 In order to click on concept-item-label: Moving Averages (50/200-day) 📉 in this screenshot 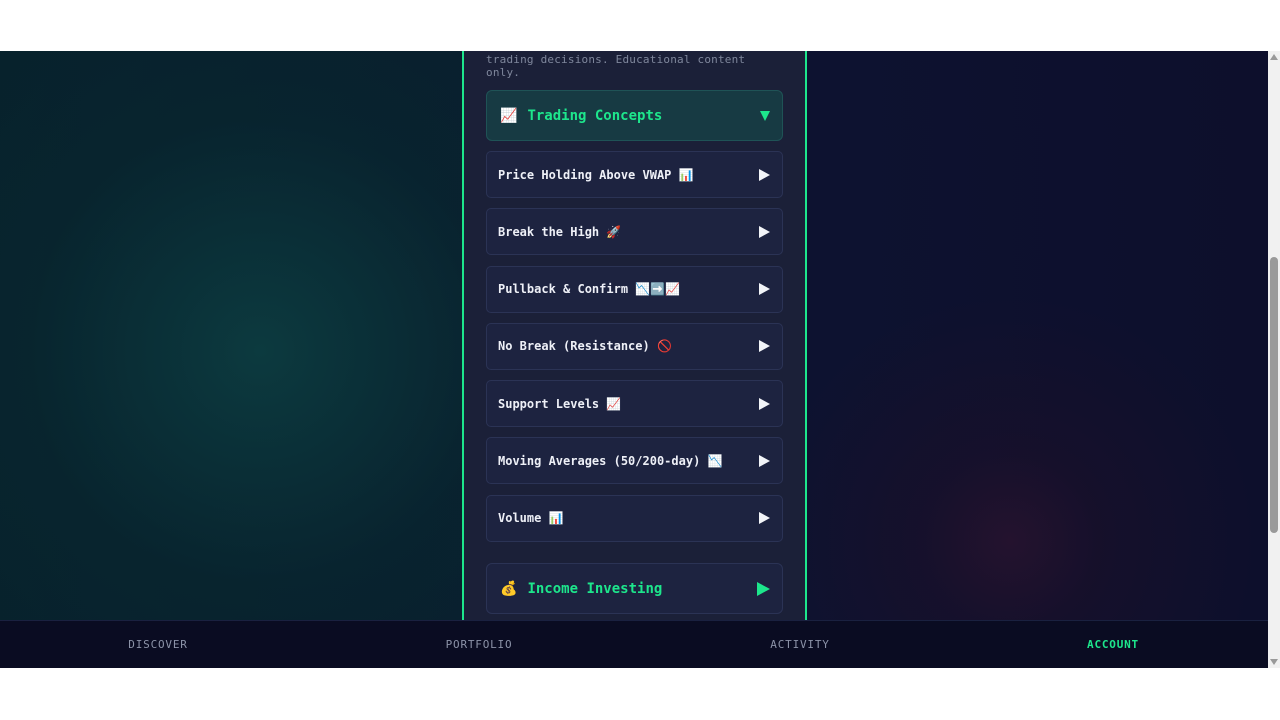, I will do `click(610, 460)`.